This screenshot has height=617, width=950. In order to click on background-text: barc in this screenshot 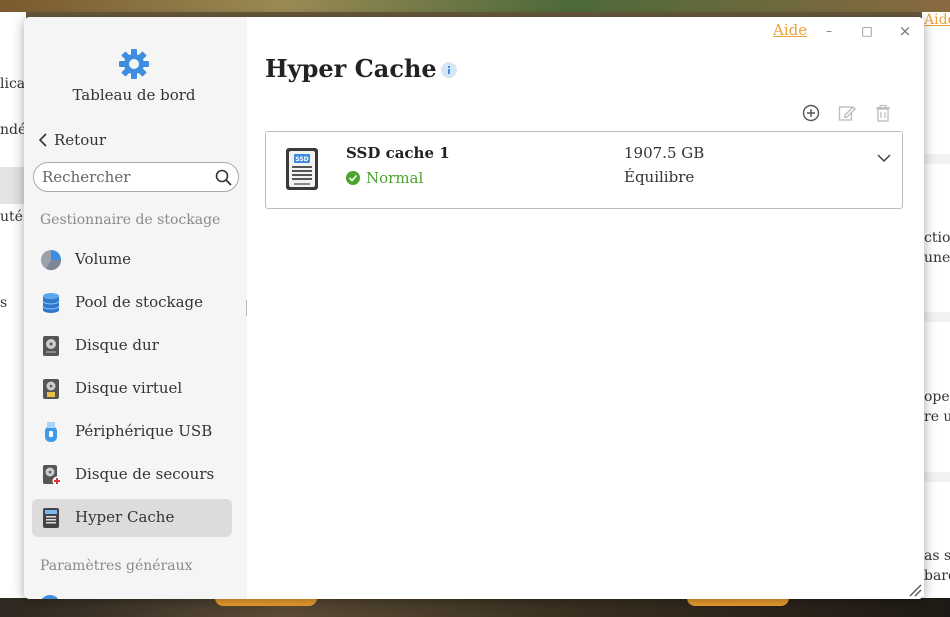, I will do `click(937, 576)`.